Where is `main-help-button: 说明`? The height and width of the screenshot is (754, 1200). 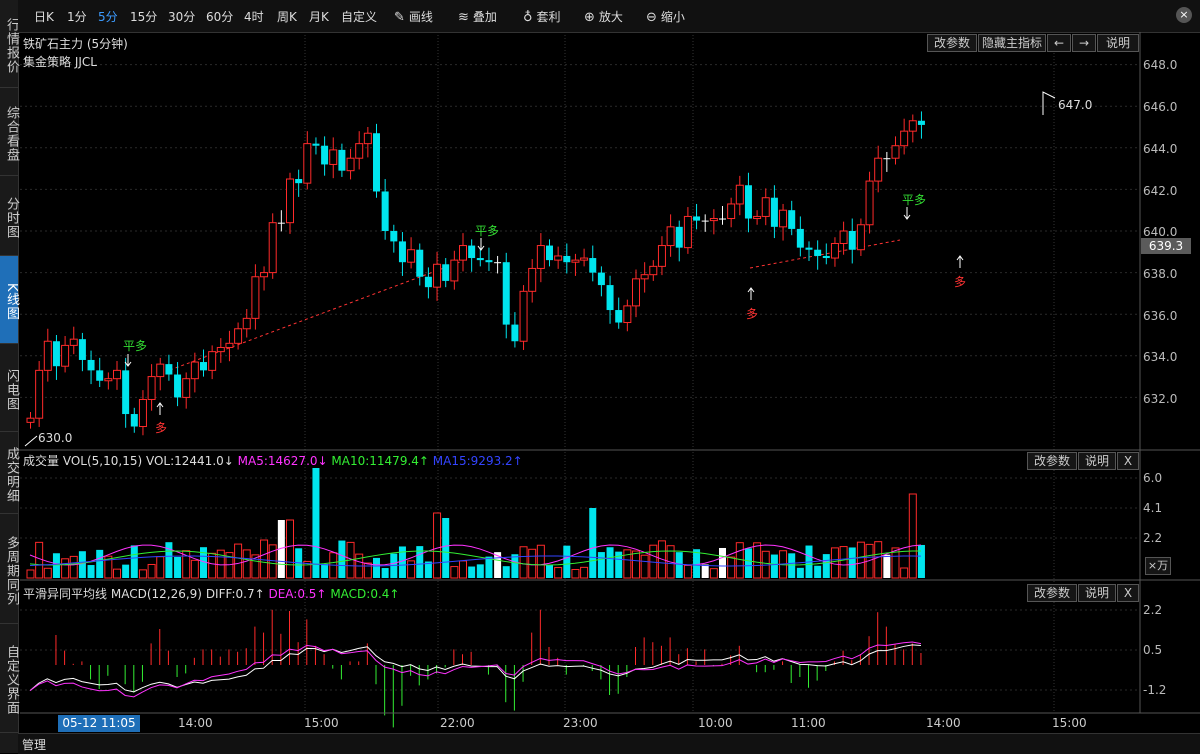
main-help-button: 说明 is located at coordinates (1118, 43).